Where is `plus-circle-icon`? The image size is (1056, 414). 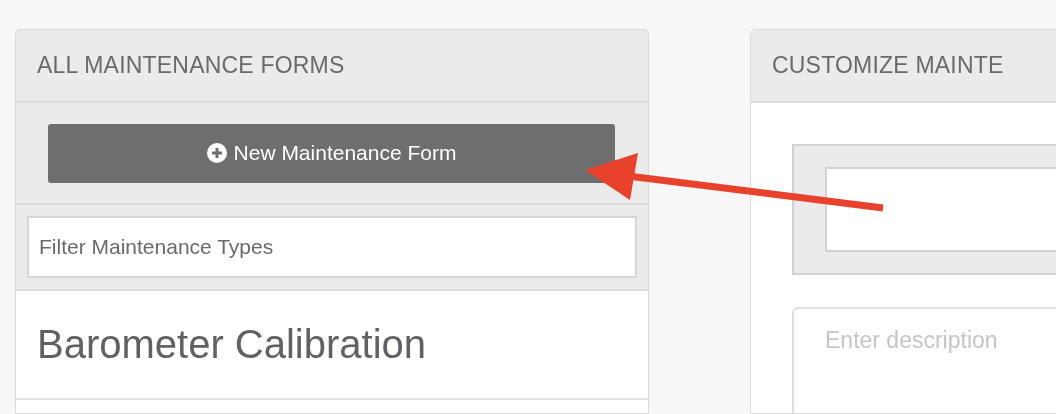
plus-circle-icon is located at coordinates (216, 153).